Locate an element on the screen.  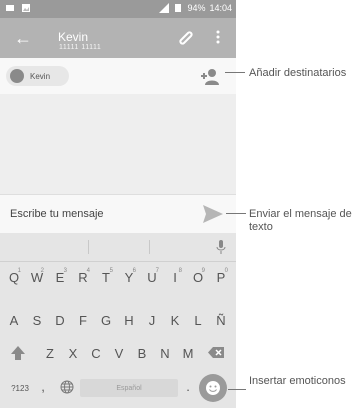
battery-icon is located at coordinates (178, 8).